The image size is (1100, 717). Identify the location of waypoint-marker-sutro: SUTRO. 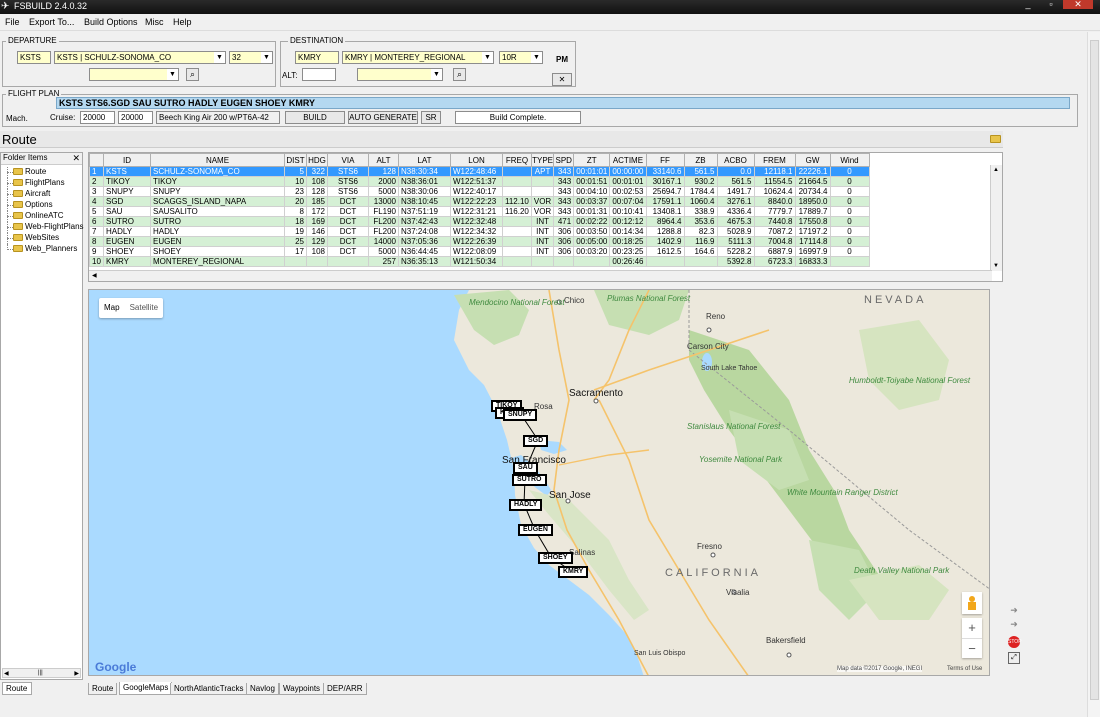
(529, 480).